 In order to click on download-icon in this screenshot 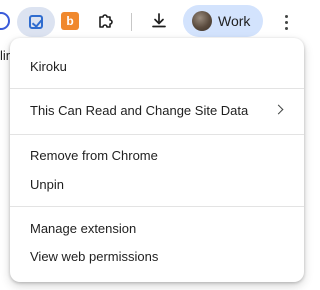, I will do `click(159, 21)`.